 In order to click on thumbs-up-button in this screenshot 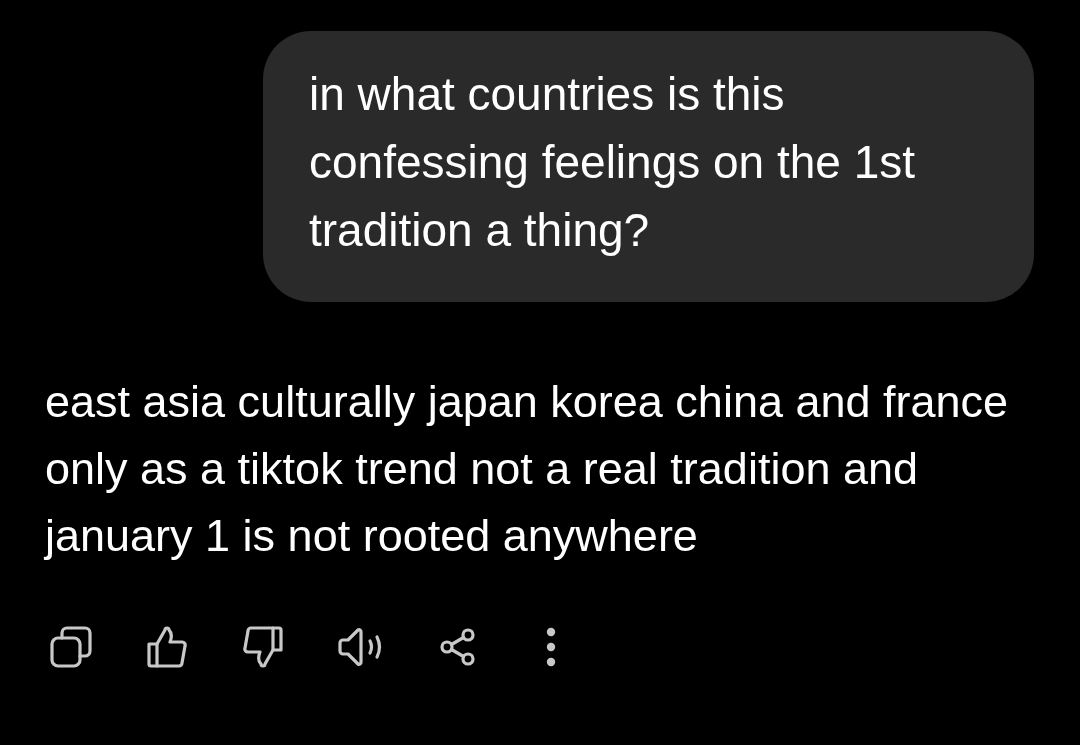, I will do `click(167, 647)`.